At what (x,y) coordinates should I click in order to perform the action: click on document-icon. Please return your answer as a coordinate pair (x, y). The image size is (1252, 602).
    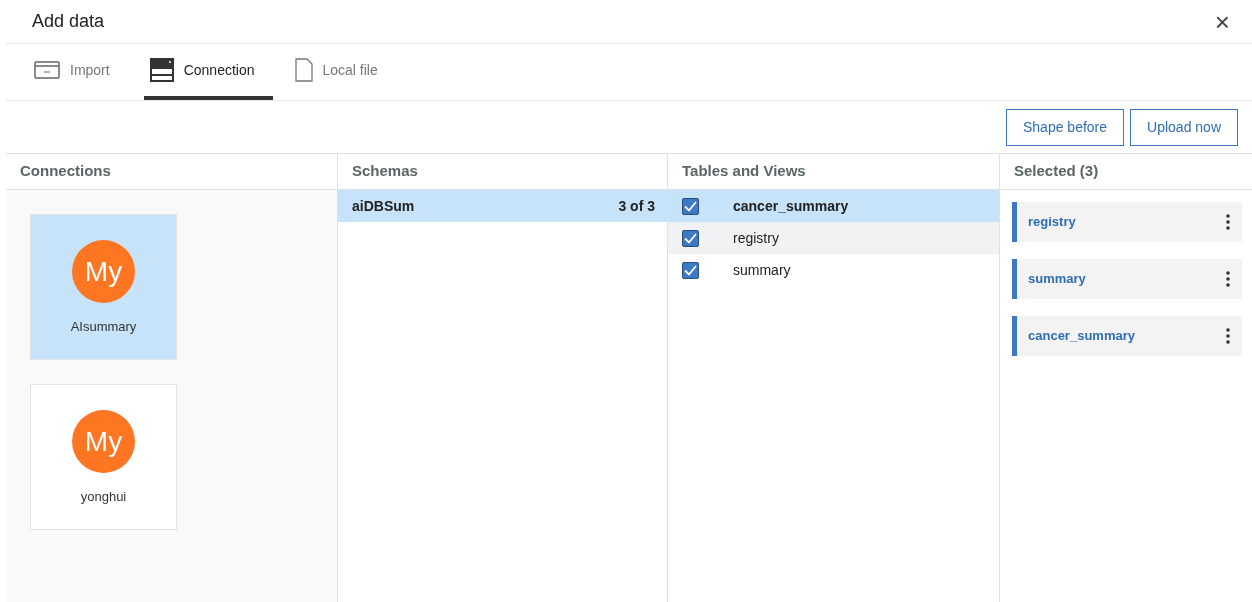
    Looking at the image, I should click on (303, 70).